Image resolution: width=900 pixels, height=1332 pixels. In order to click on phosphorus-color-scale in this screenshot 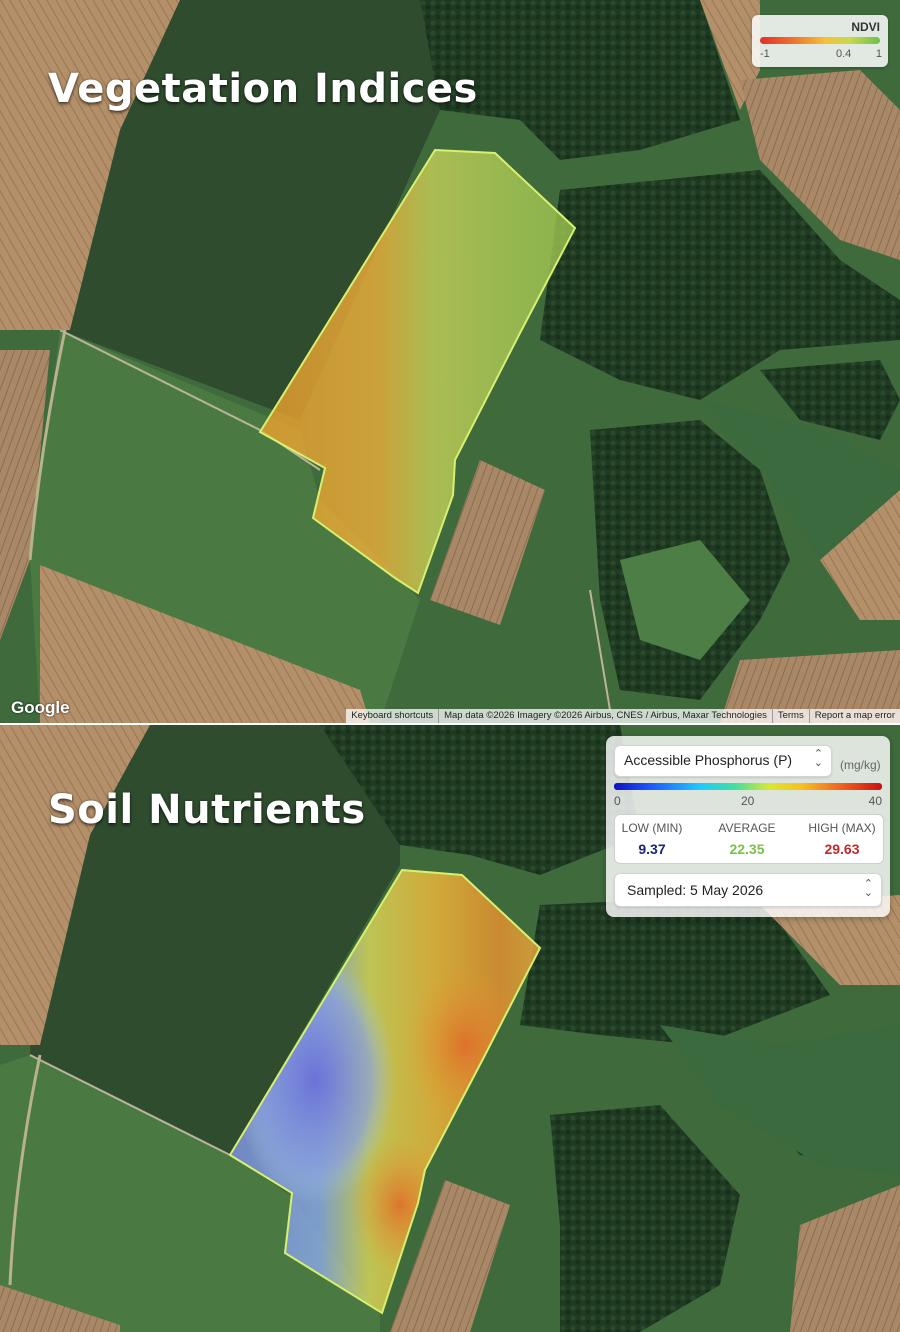, I will do `click(748, 786)`.